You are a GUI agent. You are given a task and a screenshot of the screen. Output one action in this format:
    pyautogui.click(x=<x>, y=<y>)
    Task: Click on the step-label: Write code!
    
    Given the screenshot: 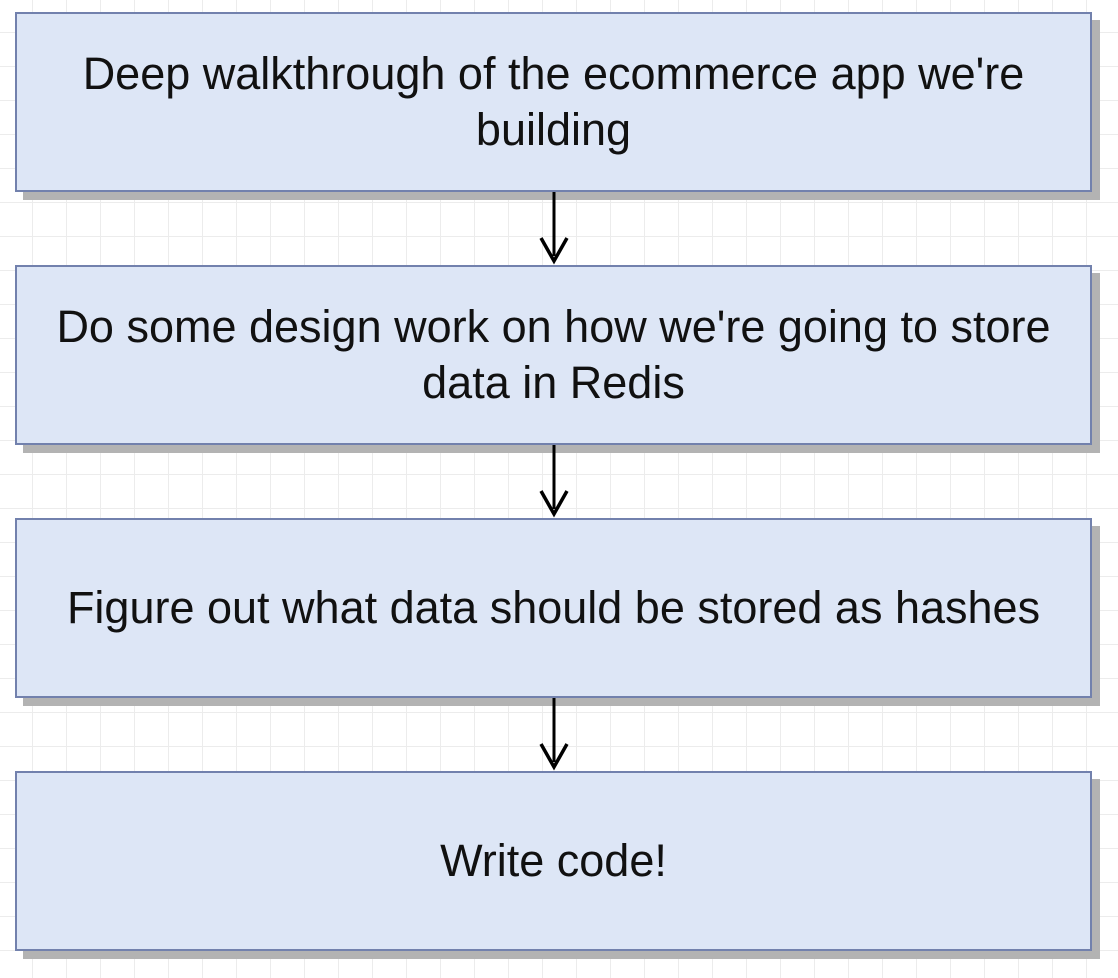 What is the action you would take?
    pyautogui.click(x=553, y=860)
    